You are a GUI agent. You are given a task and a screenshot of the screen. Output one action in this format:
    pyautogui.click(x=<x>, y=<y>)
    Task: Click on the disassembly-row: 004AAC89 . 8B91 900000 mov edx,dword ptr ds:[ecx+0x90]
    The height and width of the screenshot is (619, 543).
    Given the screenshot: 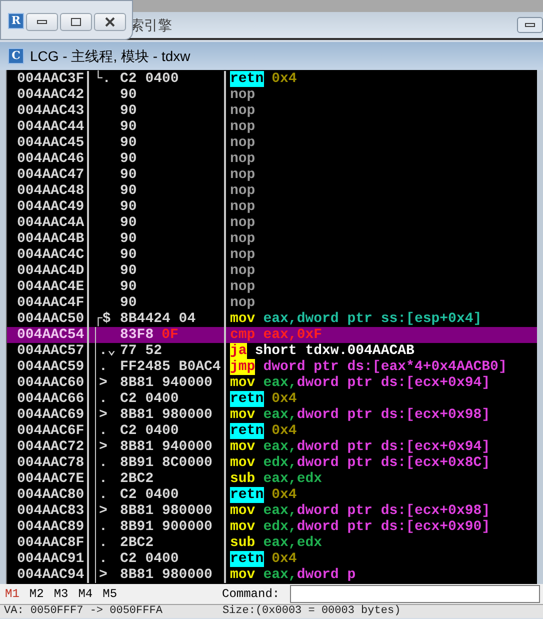 What is the action you would take?
    pyautogui.click(x=272, y=527)
    